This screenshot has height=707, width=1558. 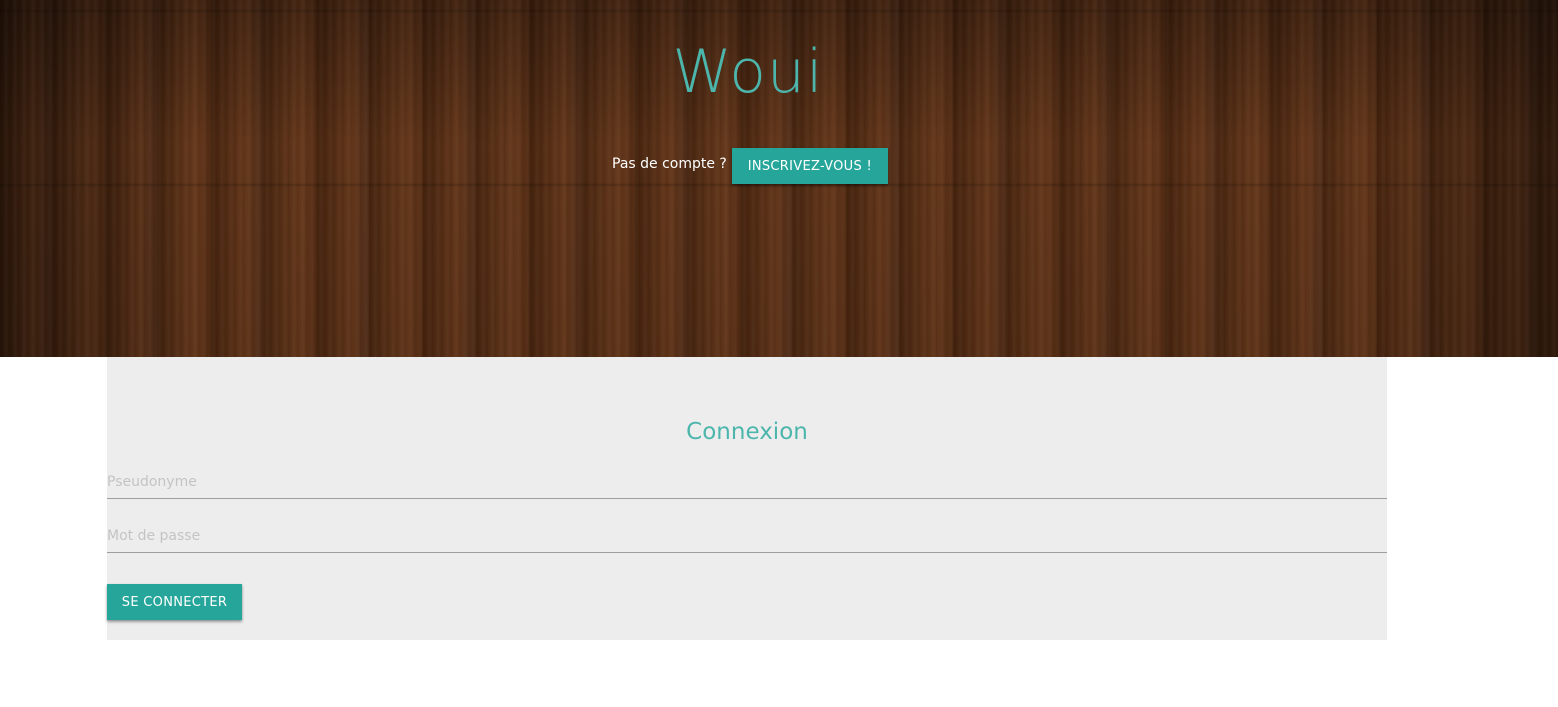 I want to click on signup-prompt: Pas de compte ?, so click(x=669, y=164).